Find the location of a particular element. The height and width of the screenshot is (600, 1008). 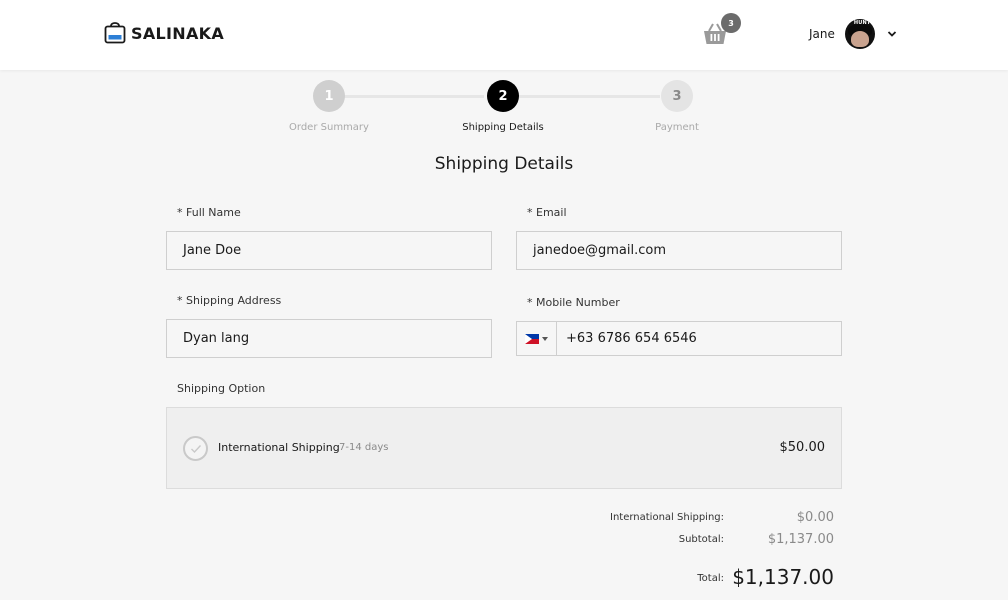

step-shipping-details: 2 Shipping Details is located at coordinates (503, 106).